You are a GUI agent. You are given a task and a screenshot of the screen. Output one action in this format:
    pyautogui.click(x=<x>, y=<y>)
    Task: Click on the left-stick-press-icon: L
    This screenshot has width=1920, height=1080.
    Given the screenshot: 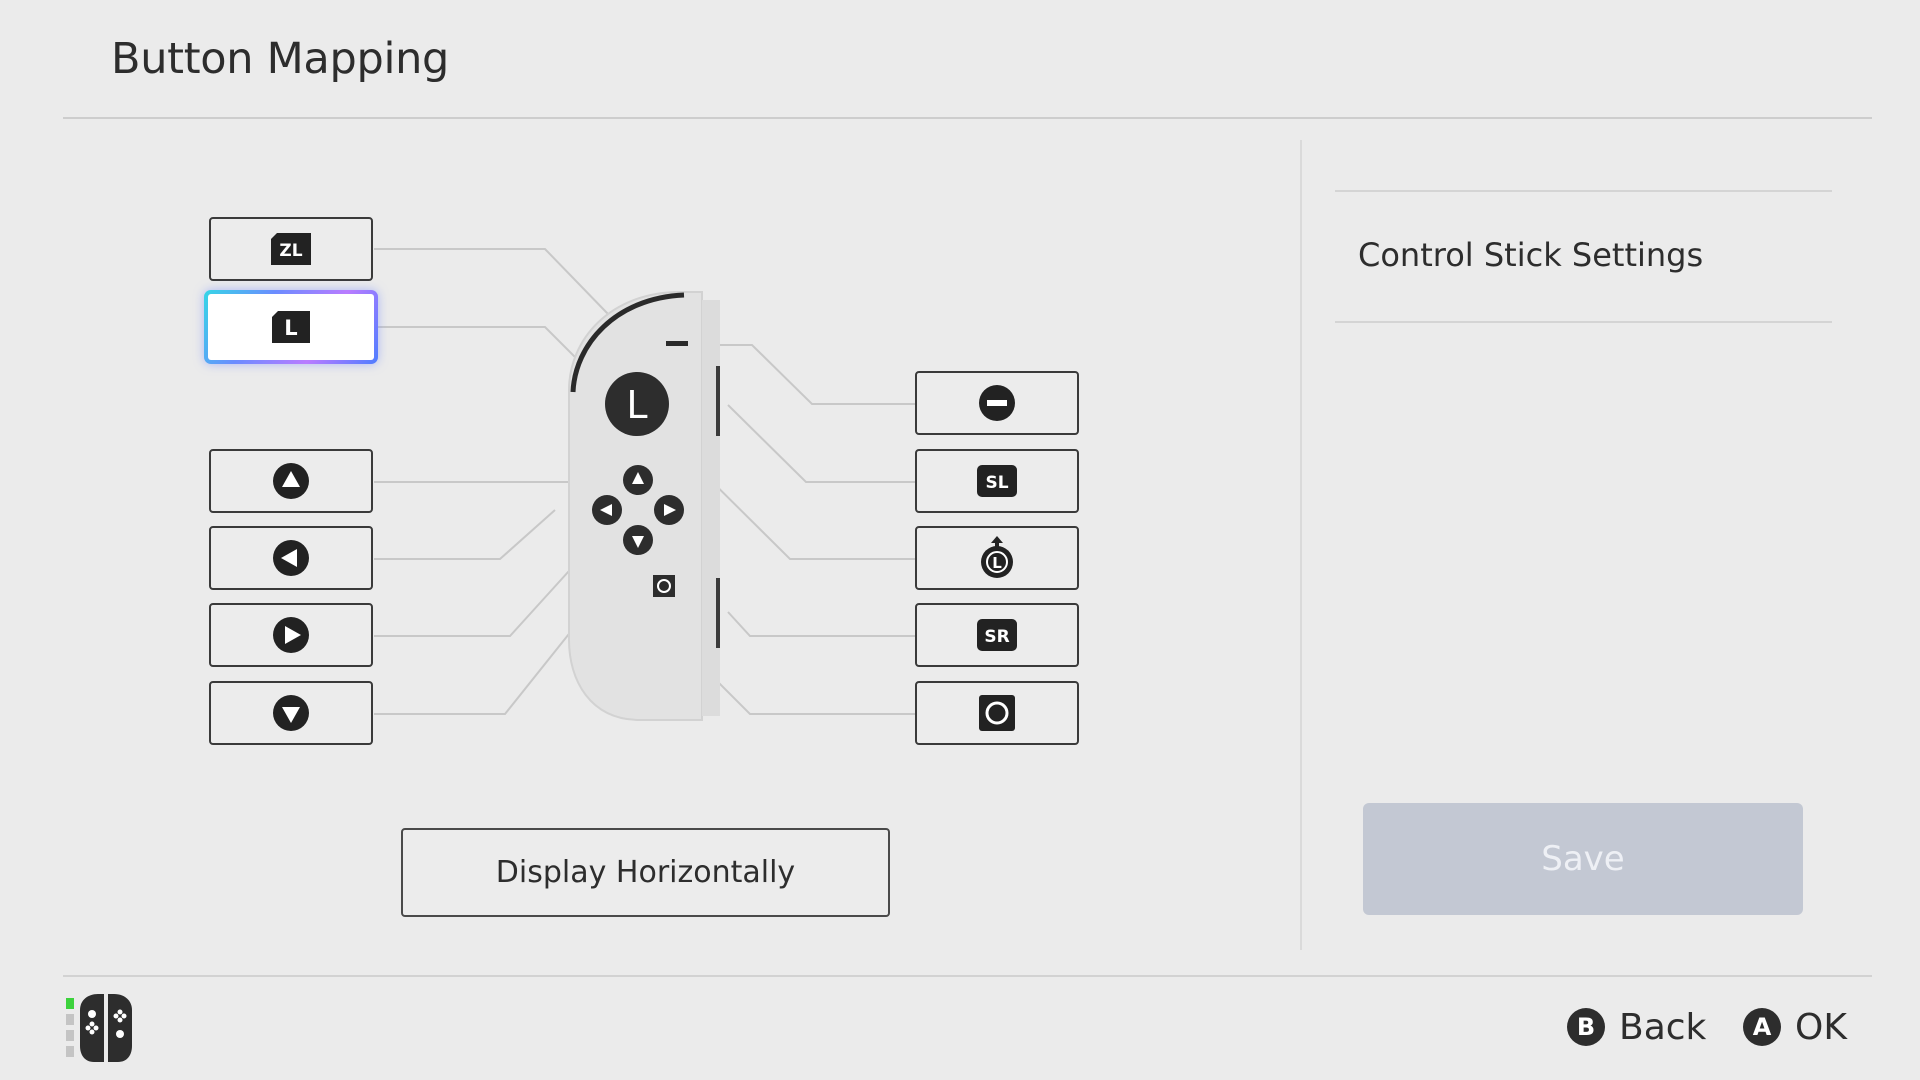 What is the action you would take?
    pyautogui.click(x=997, y=557)
    